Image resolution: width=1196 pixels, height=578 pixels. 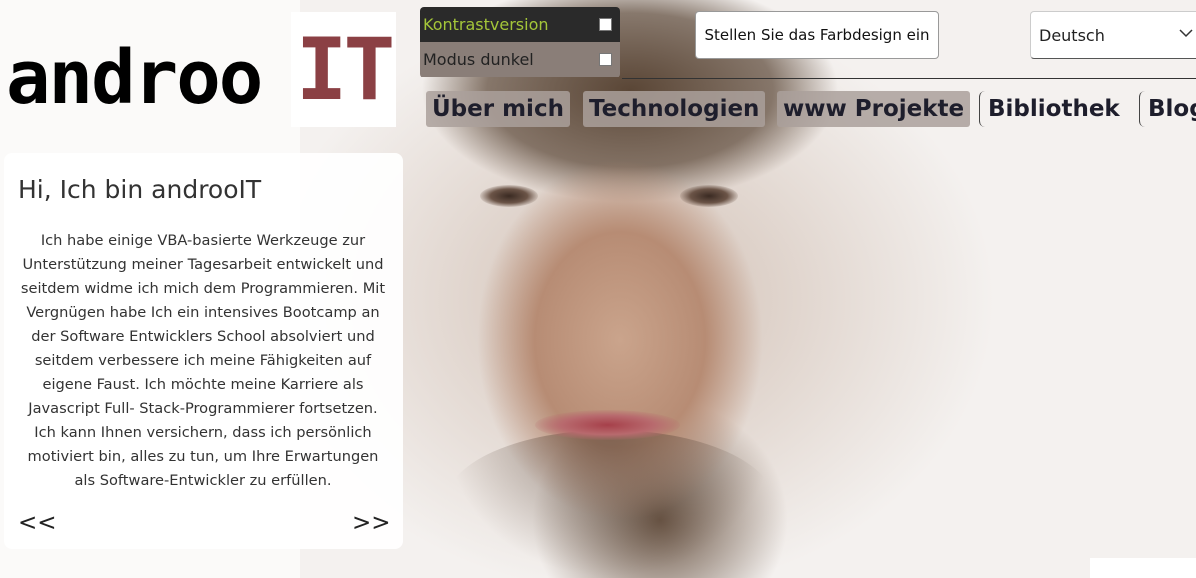 What do you see at coordinates (37, 523) in the screenshot?
I see `prev-button: <<` at bounding box center [37, 523].